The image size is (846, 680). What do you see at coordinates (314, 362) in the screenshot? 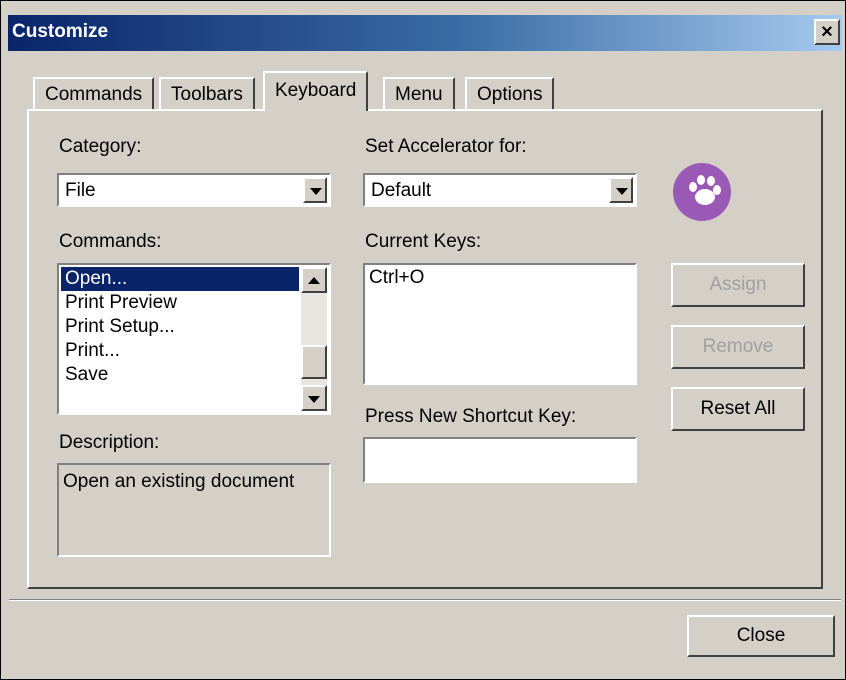
I see `scroll-thumb` at bounding box center [314, 362].